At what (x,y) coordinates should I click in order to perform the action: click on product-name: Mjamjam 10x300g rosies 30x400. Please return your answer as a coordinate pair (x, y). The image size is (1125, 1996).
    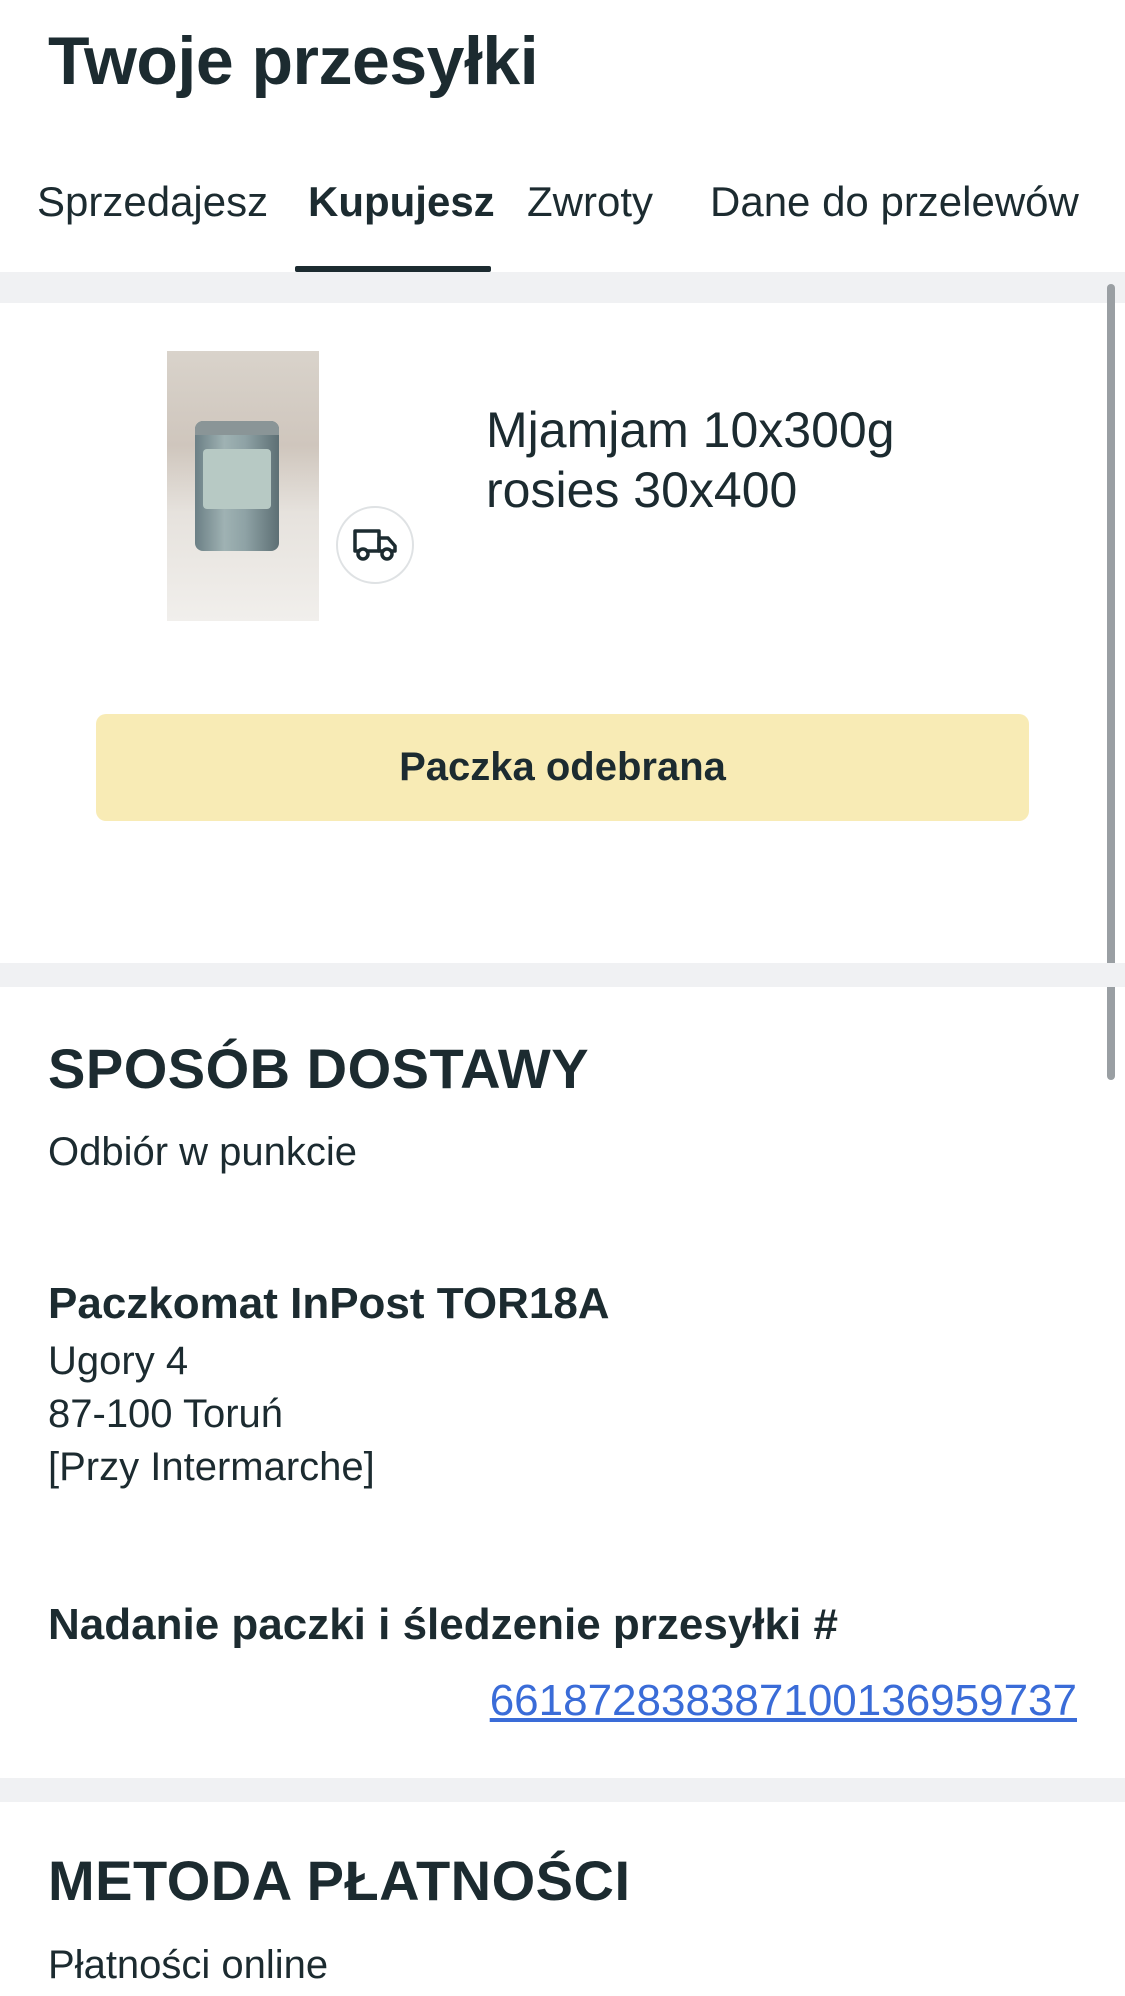
    Looking at the image, I should click on (690, 460).